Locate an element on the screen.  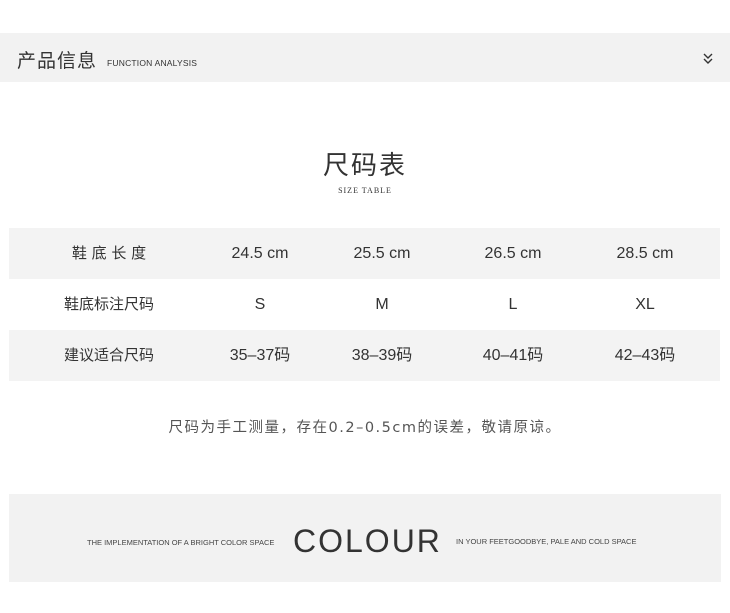
product-info-header: 产品信息 FUNCTION ANALYSIS is located at coordinates (365, 57).